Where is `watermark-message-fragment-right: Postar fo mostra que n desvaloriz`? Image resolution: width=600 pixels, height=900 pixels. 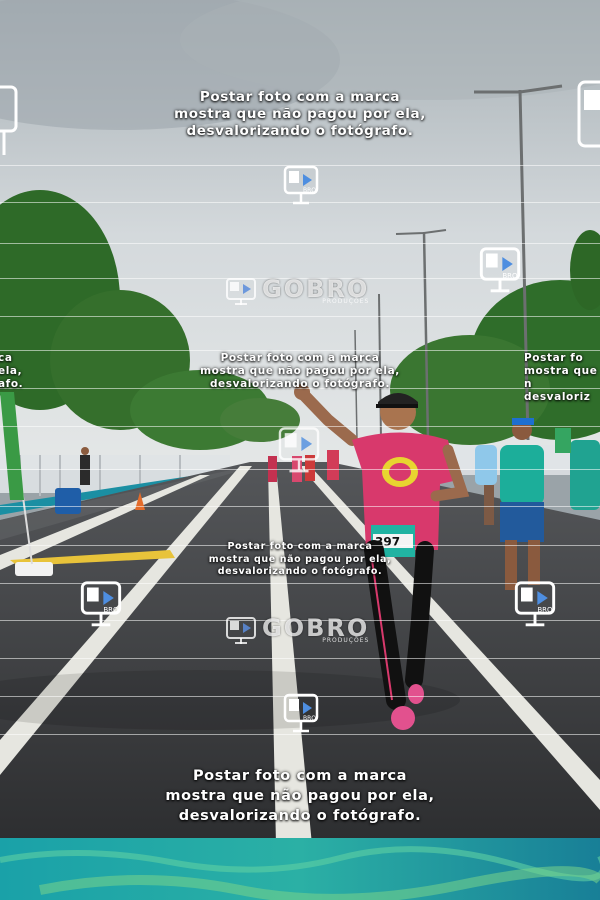 watermark-message-fragment-right: Postar fo mostra que n desvaloriz is located at coordinates (561, 377).